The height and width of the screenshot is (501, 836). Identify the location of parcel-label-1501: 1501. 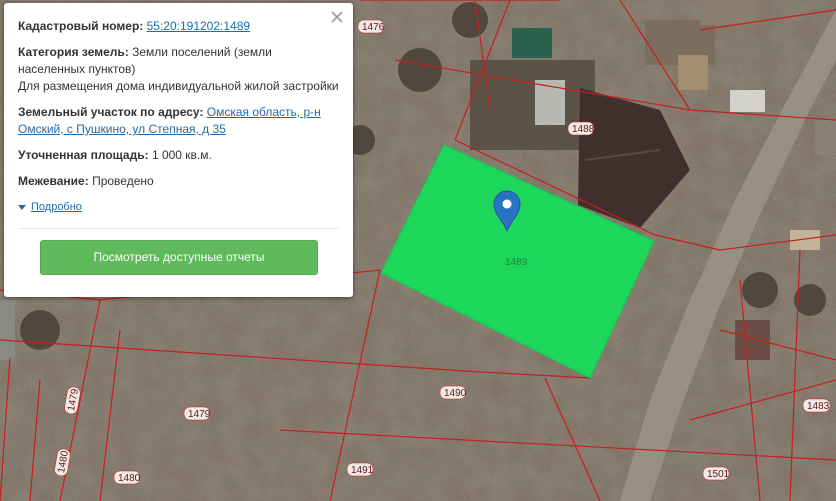
(716, 473).